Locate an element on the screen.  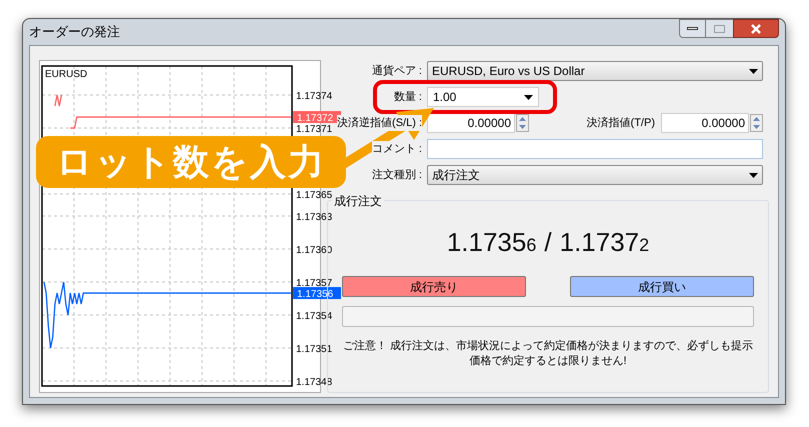
dropdown: EURUSD, Euro vs US Dollar is located at coordinates (595, 71).